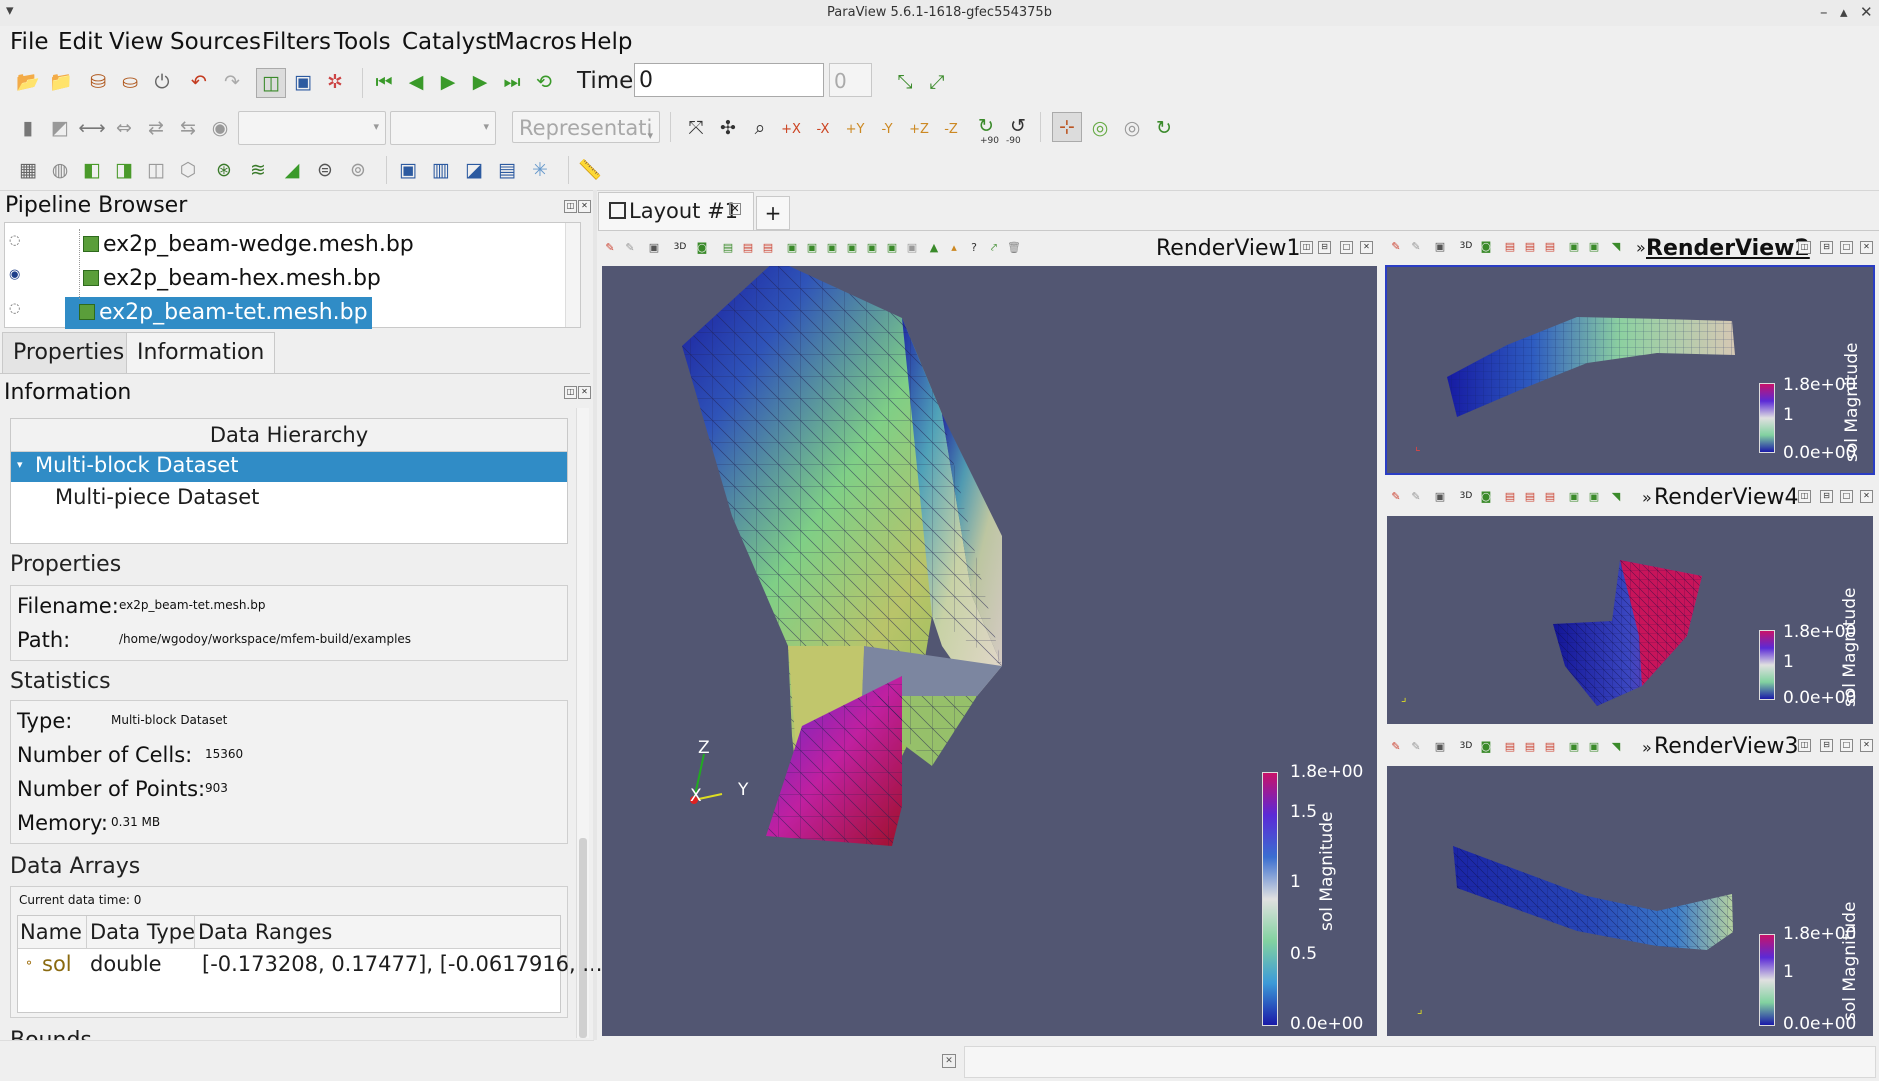 This screenshot has width=1879, height=1081. What do you see at coordinates (60, 170) in the screenshot?
I see `contour-icon: ◍` at bounding box center [60, 170].